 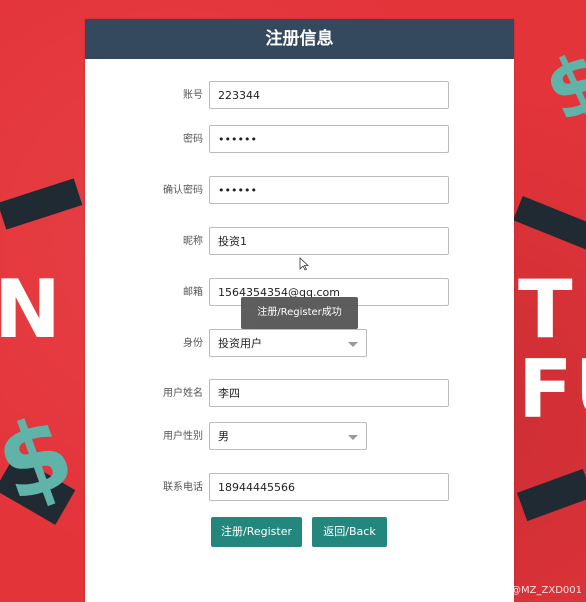 I want to click on gender-select: 男, so click(x=288, y=436).